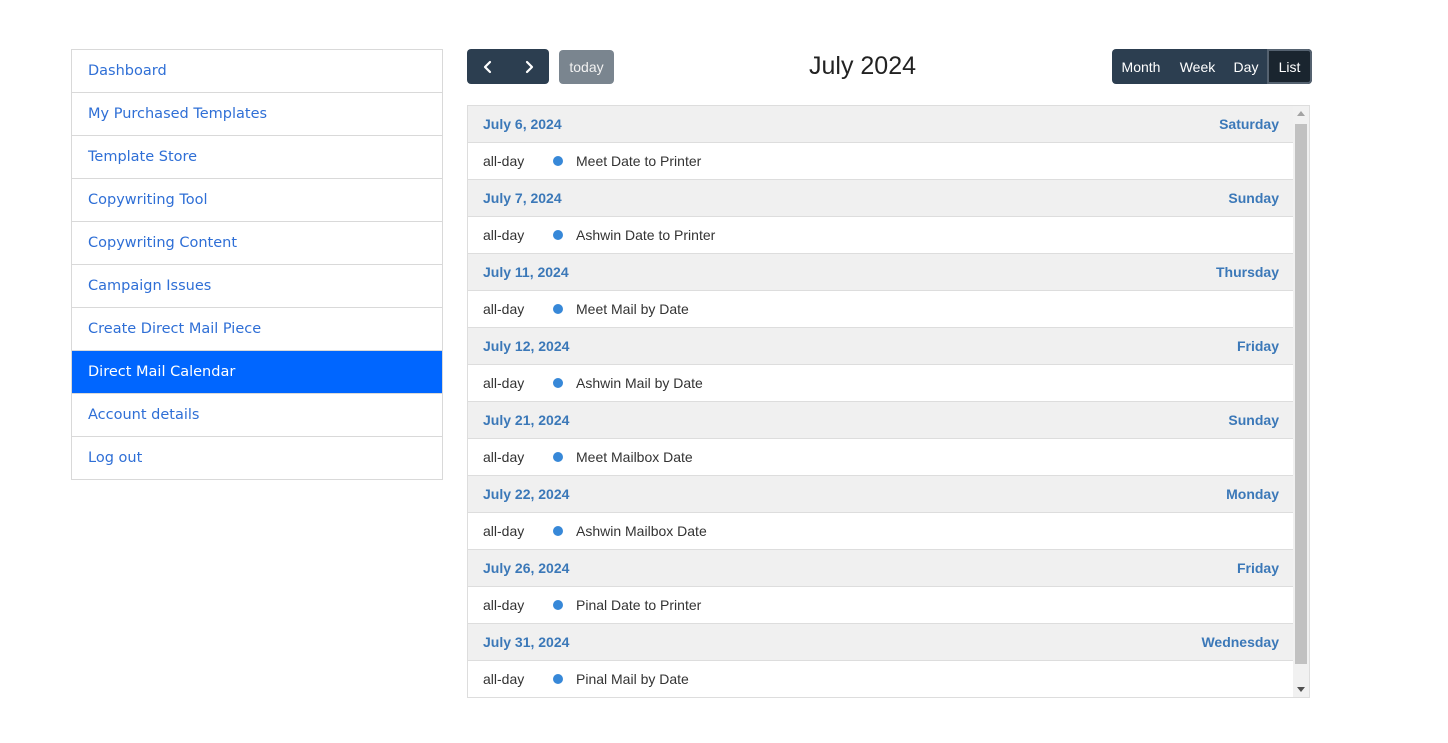 The image size is (1448, 743). I want to click on day-date: July 11, 2024, so click(526, 272).